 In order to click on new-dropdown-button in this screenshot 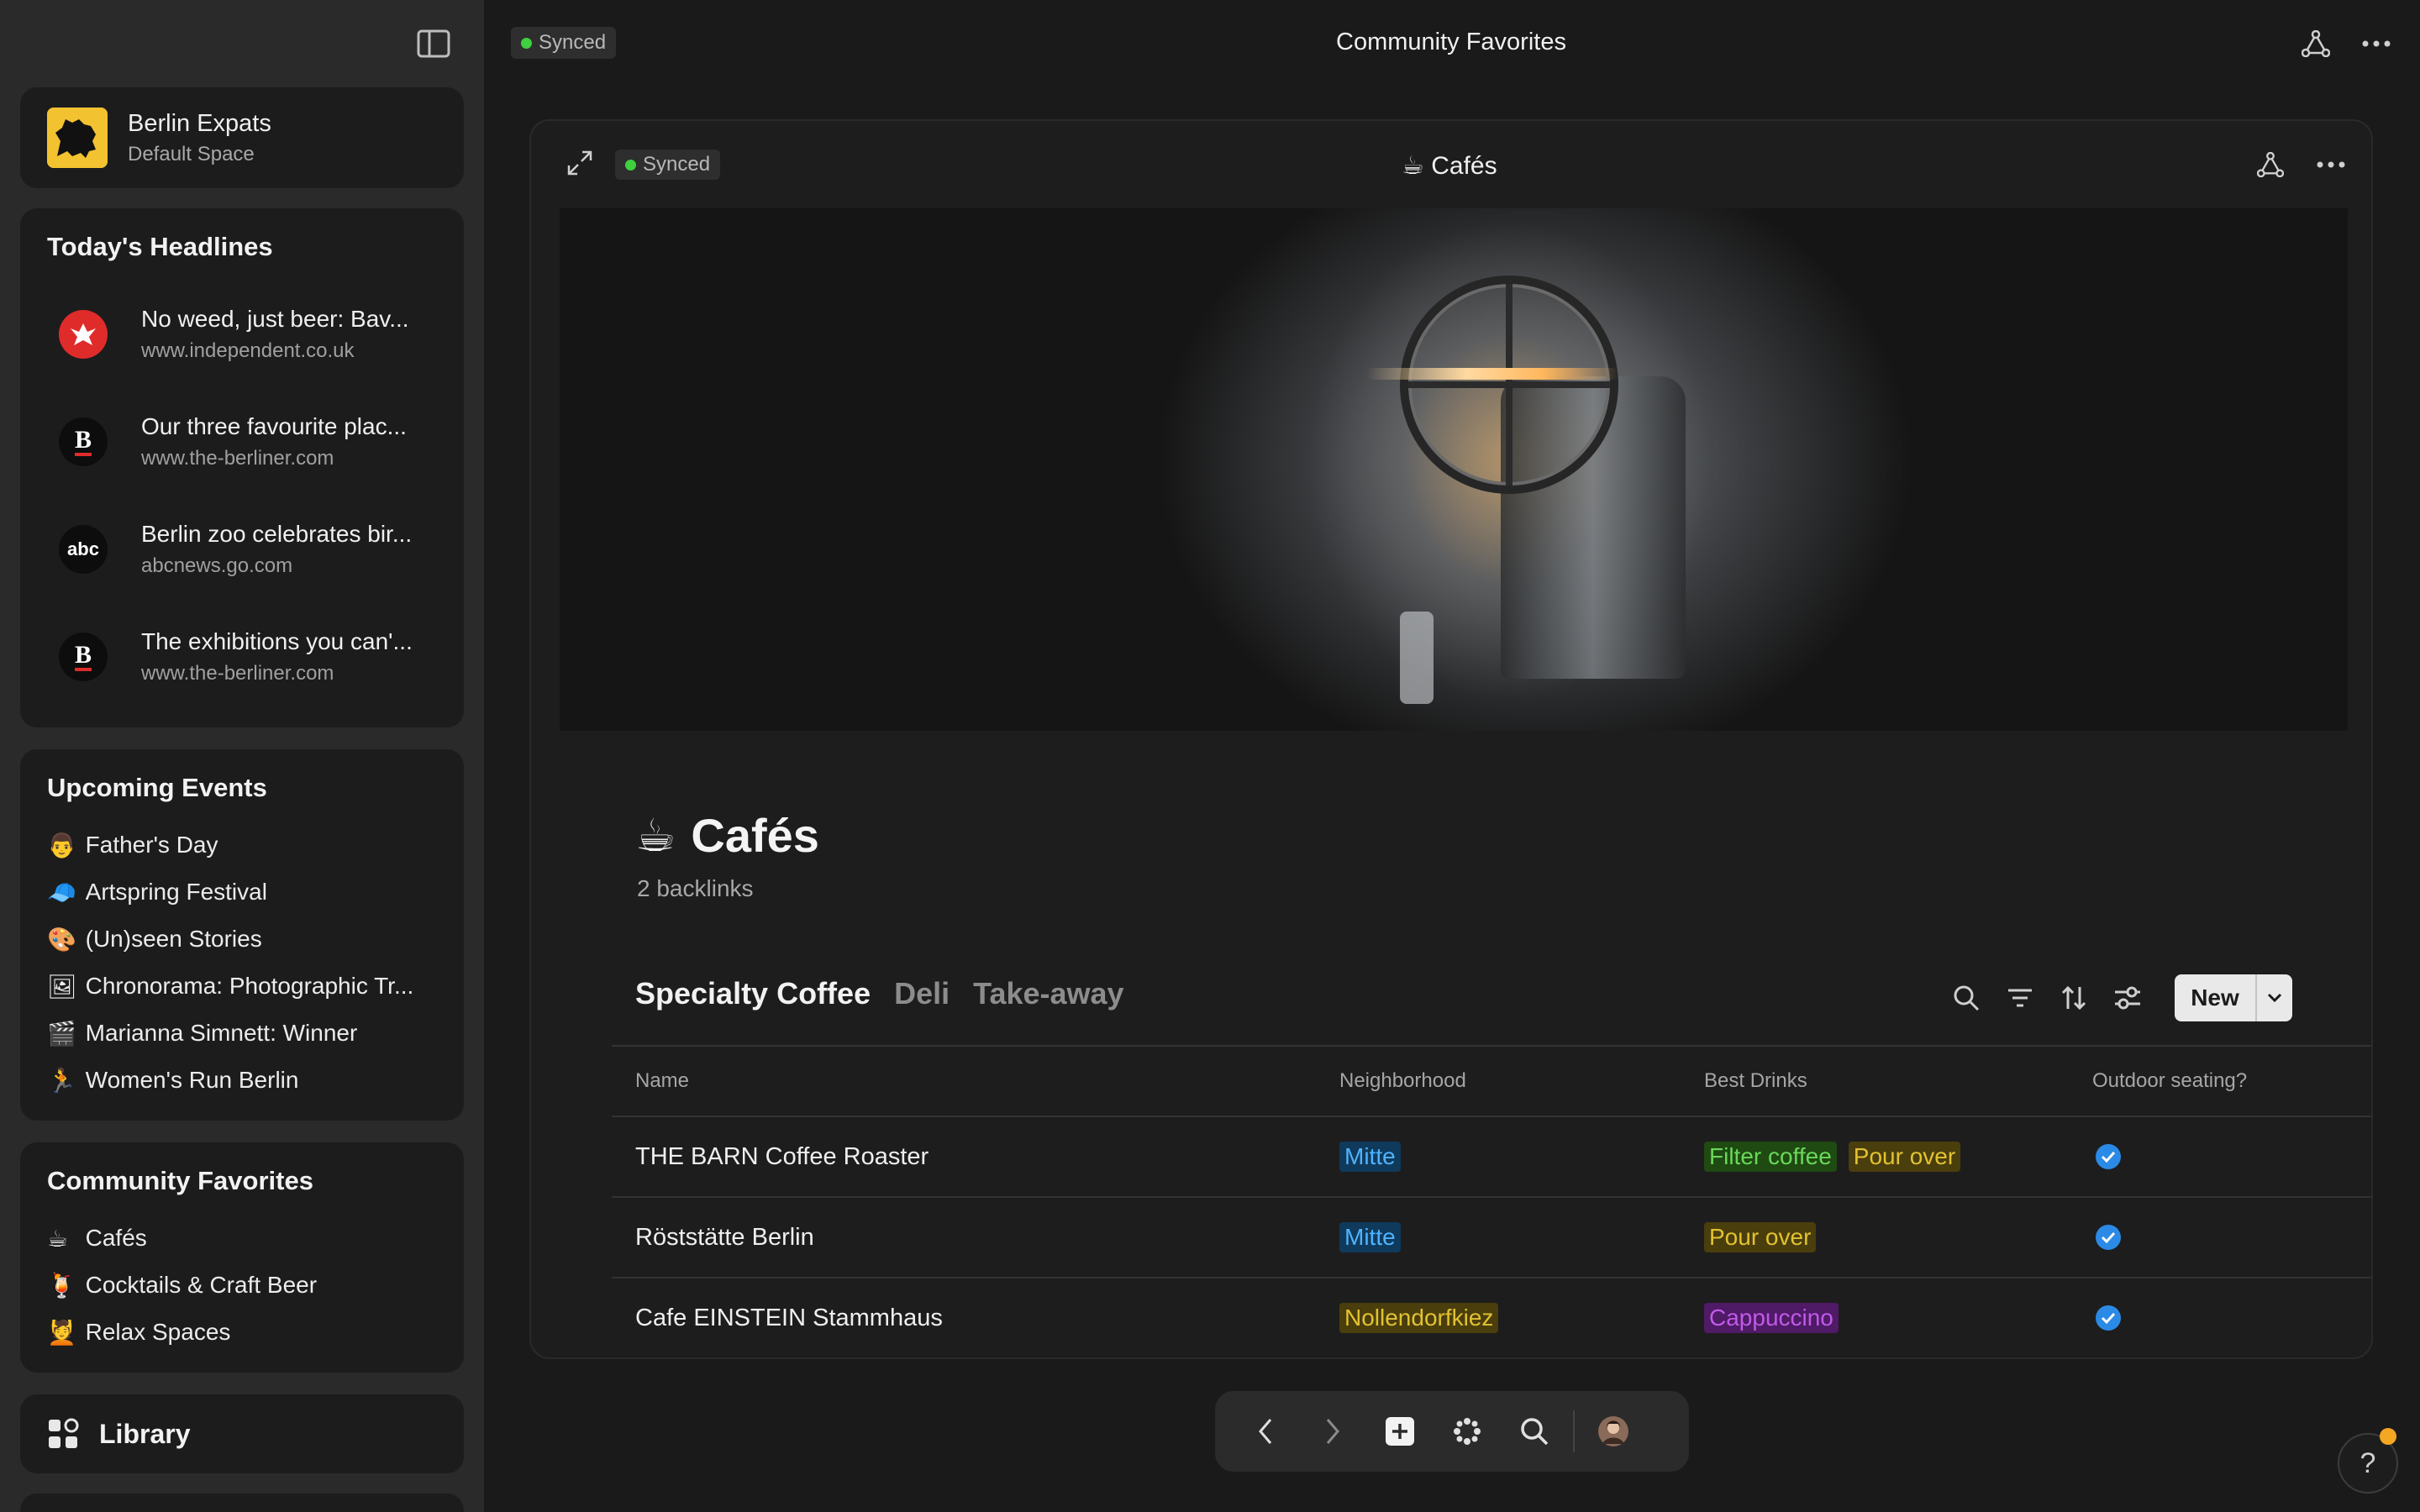, I will do `click(2273, 997)`.